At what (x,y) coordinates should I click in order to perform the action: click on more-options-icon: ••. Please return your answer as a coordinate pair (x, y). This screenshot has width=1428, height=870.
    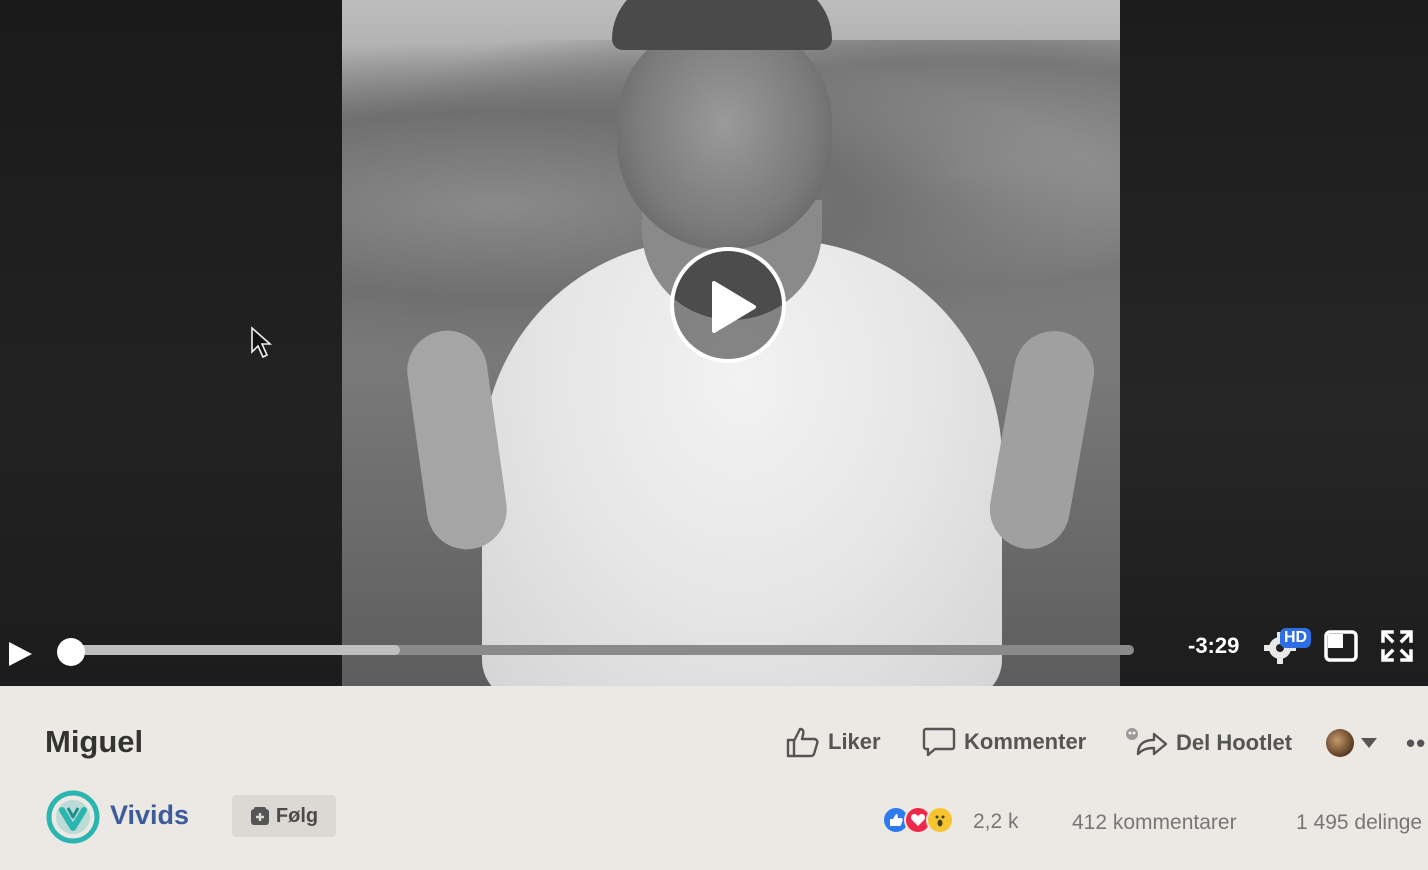
    Looking at the image, I should click on (1416, 743).